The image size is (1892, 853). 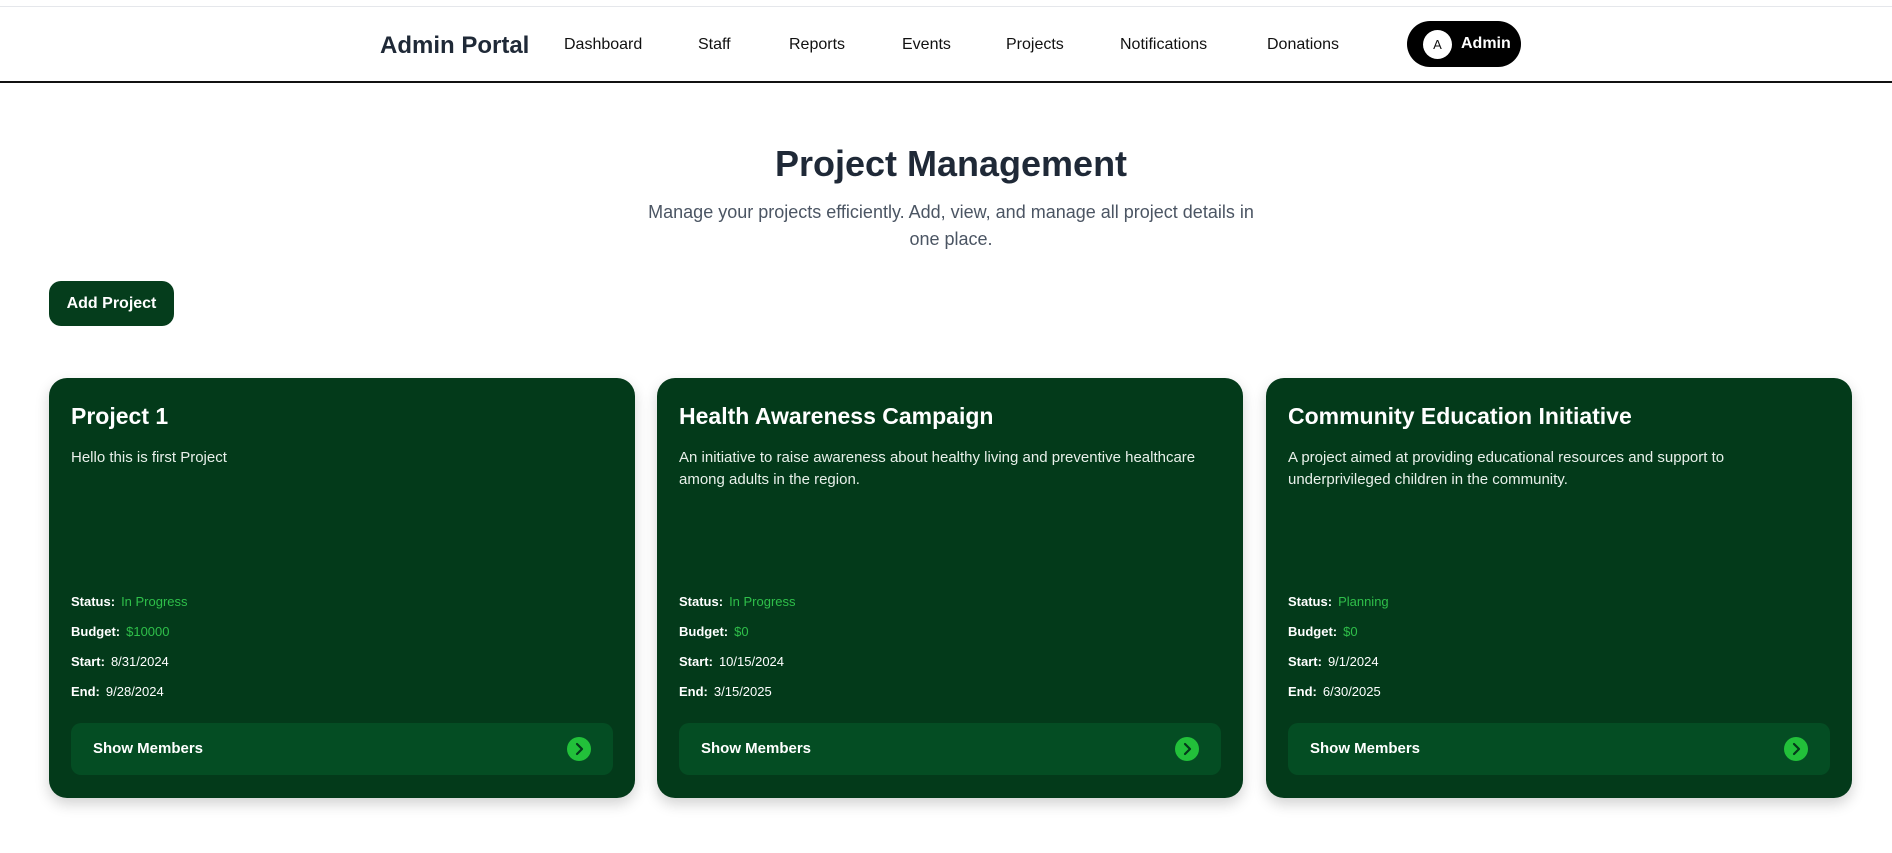 I want to click on project-title: Project 1, so click(x=120, y=416).